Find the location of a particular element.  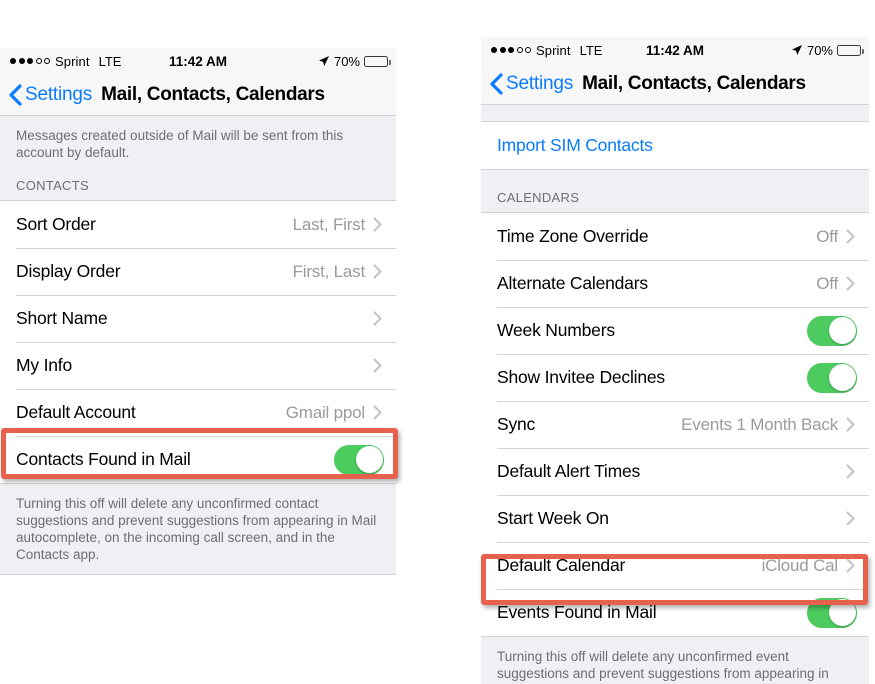

section-gap is located at coordinates (675, 177).